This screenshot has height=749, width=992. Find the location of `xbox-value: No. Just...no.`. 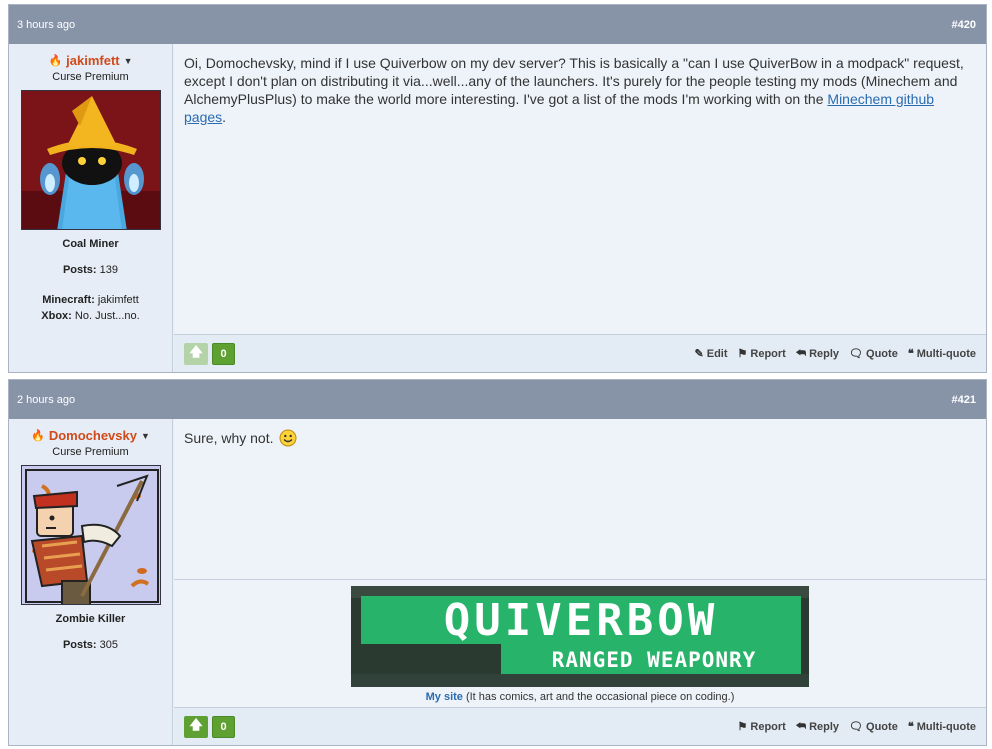

xbox-value: No. Just...no. is located at coordinates (107, 316).